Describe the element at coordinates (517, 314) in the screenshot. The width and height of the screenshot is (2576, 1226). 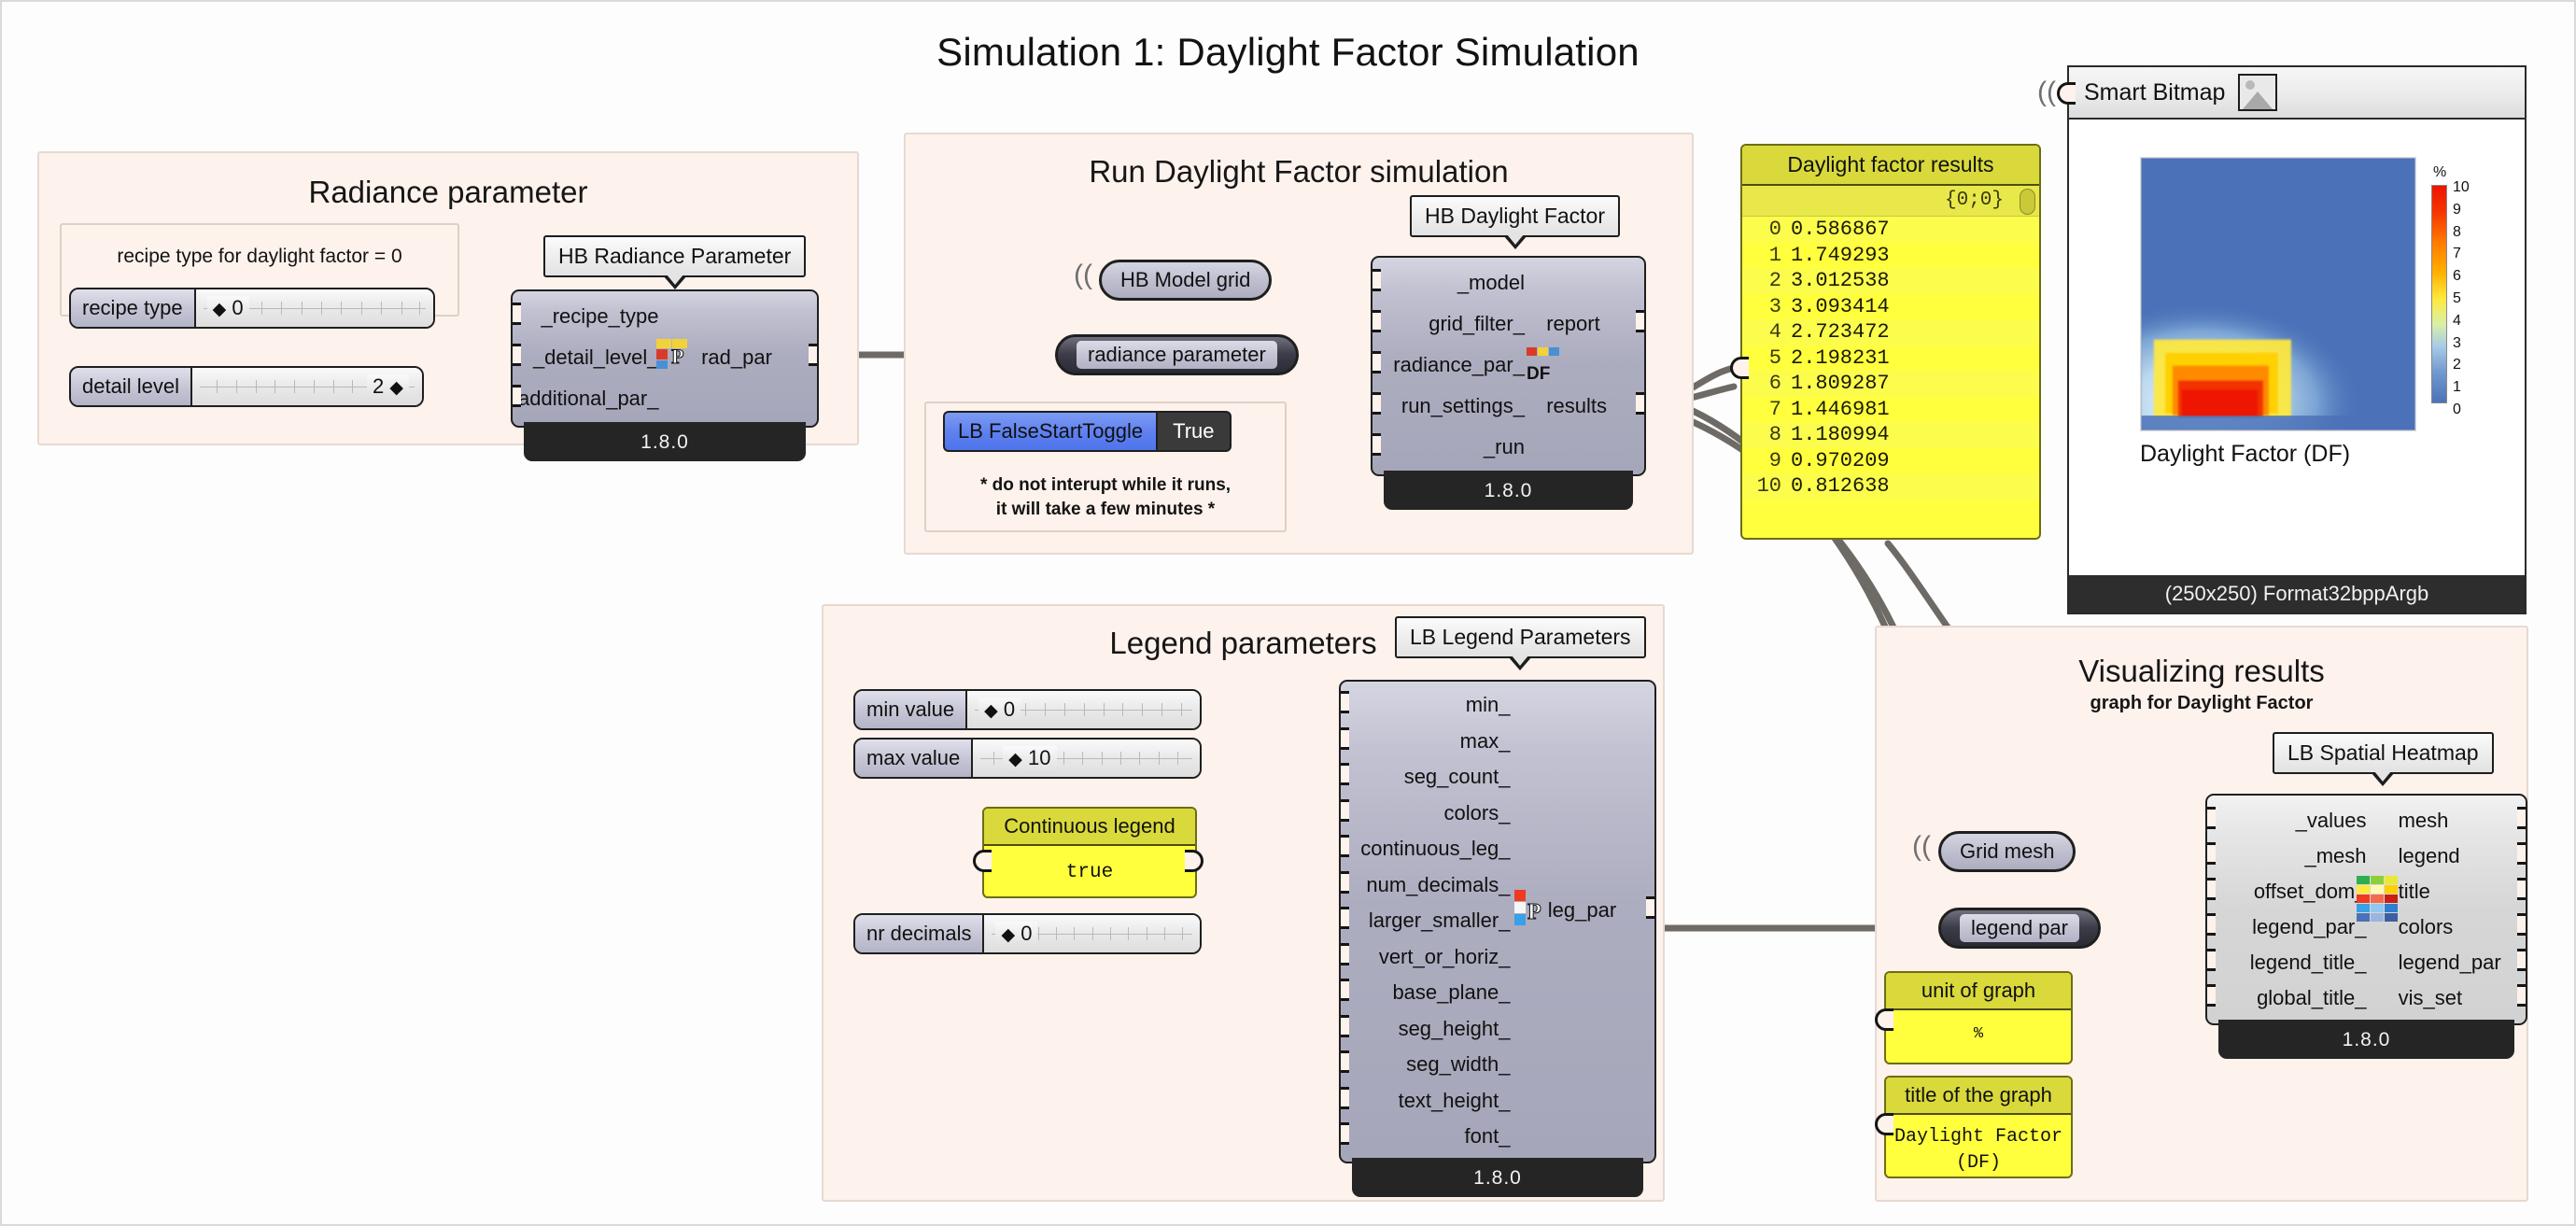
I see `port-in-recipe-type` at that location.